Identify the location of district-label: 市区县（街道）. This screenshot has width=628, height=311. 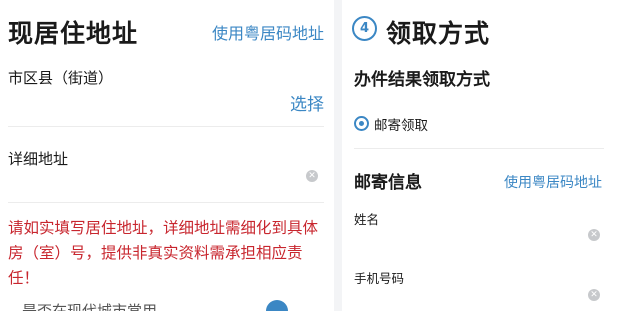
(61, 78).